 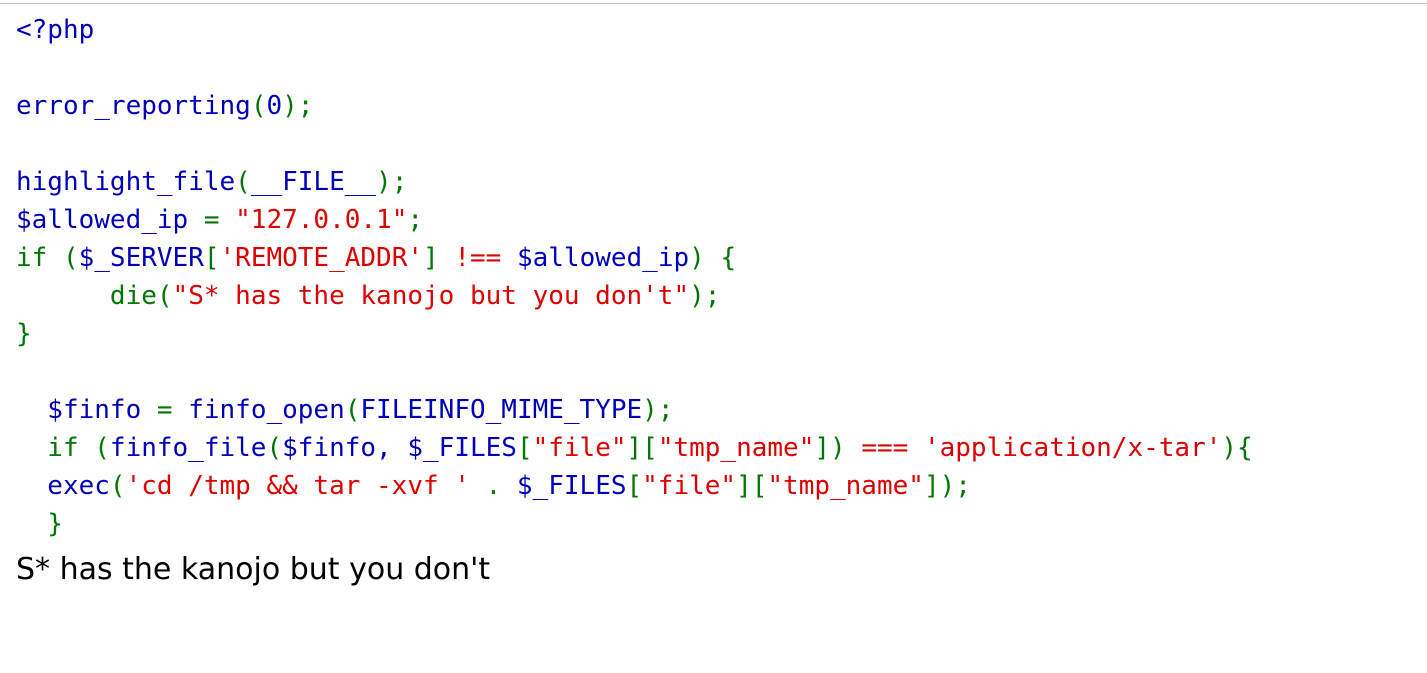 What do you see at coordinates (266, 410) in the screenshot?
I see `code-token: finfo_open` at bounding box center [266, 410].